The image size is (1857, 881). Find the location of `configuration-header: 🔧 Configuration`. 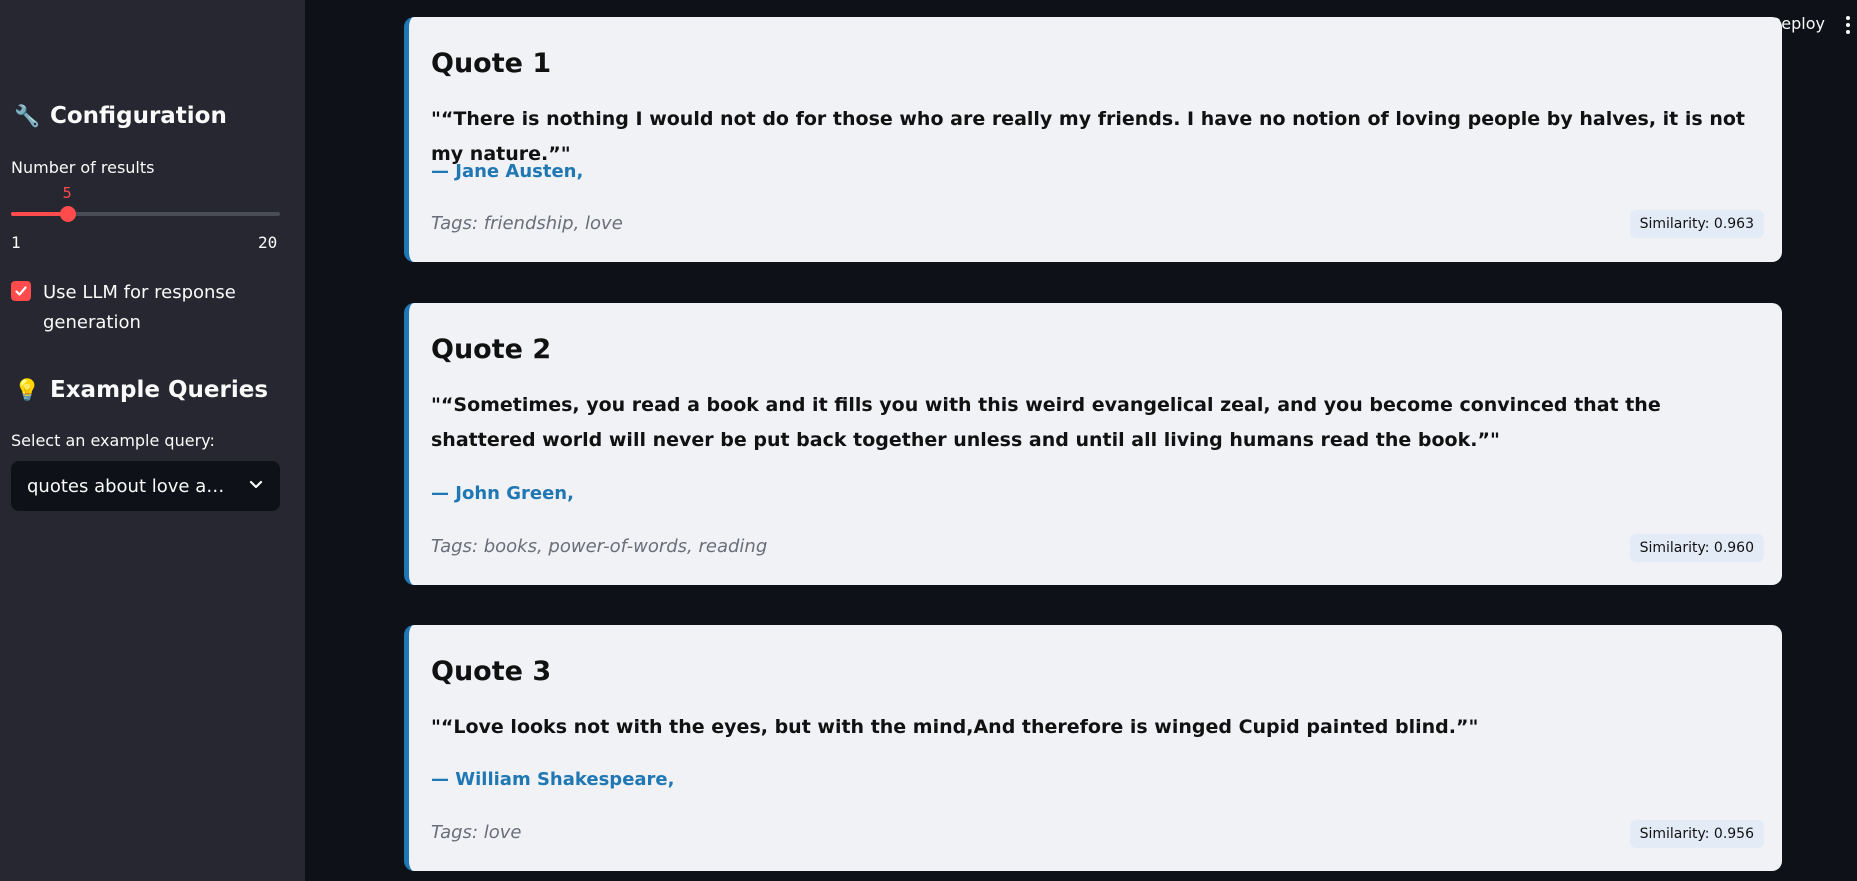

configuration-header: 🔧 Configuration is located at coordinates (120, 116).